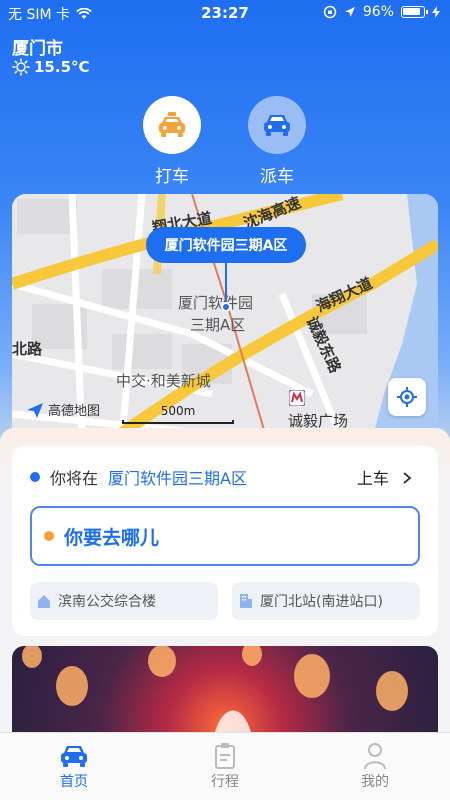 Image resolution: width=450 pixels, height=800 pixels. What do you see at coordinates (35, 477) in the screenshot?
I see `pickup-dot-icon` at bounding box center [35, 477].